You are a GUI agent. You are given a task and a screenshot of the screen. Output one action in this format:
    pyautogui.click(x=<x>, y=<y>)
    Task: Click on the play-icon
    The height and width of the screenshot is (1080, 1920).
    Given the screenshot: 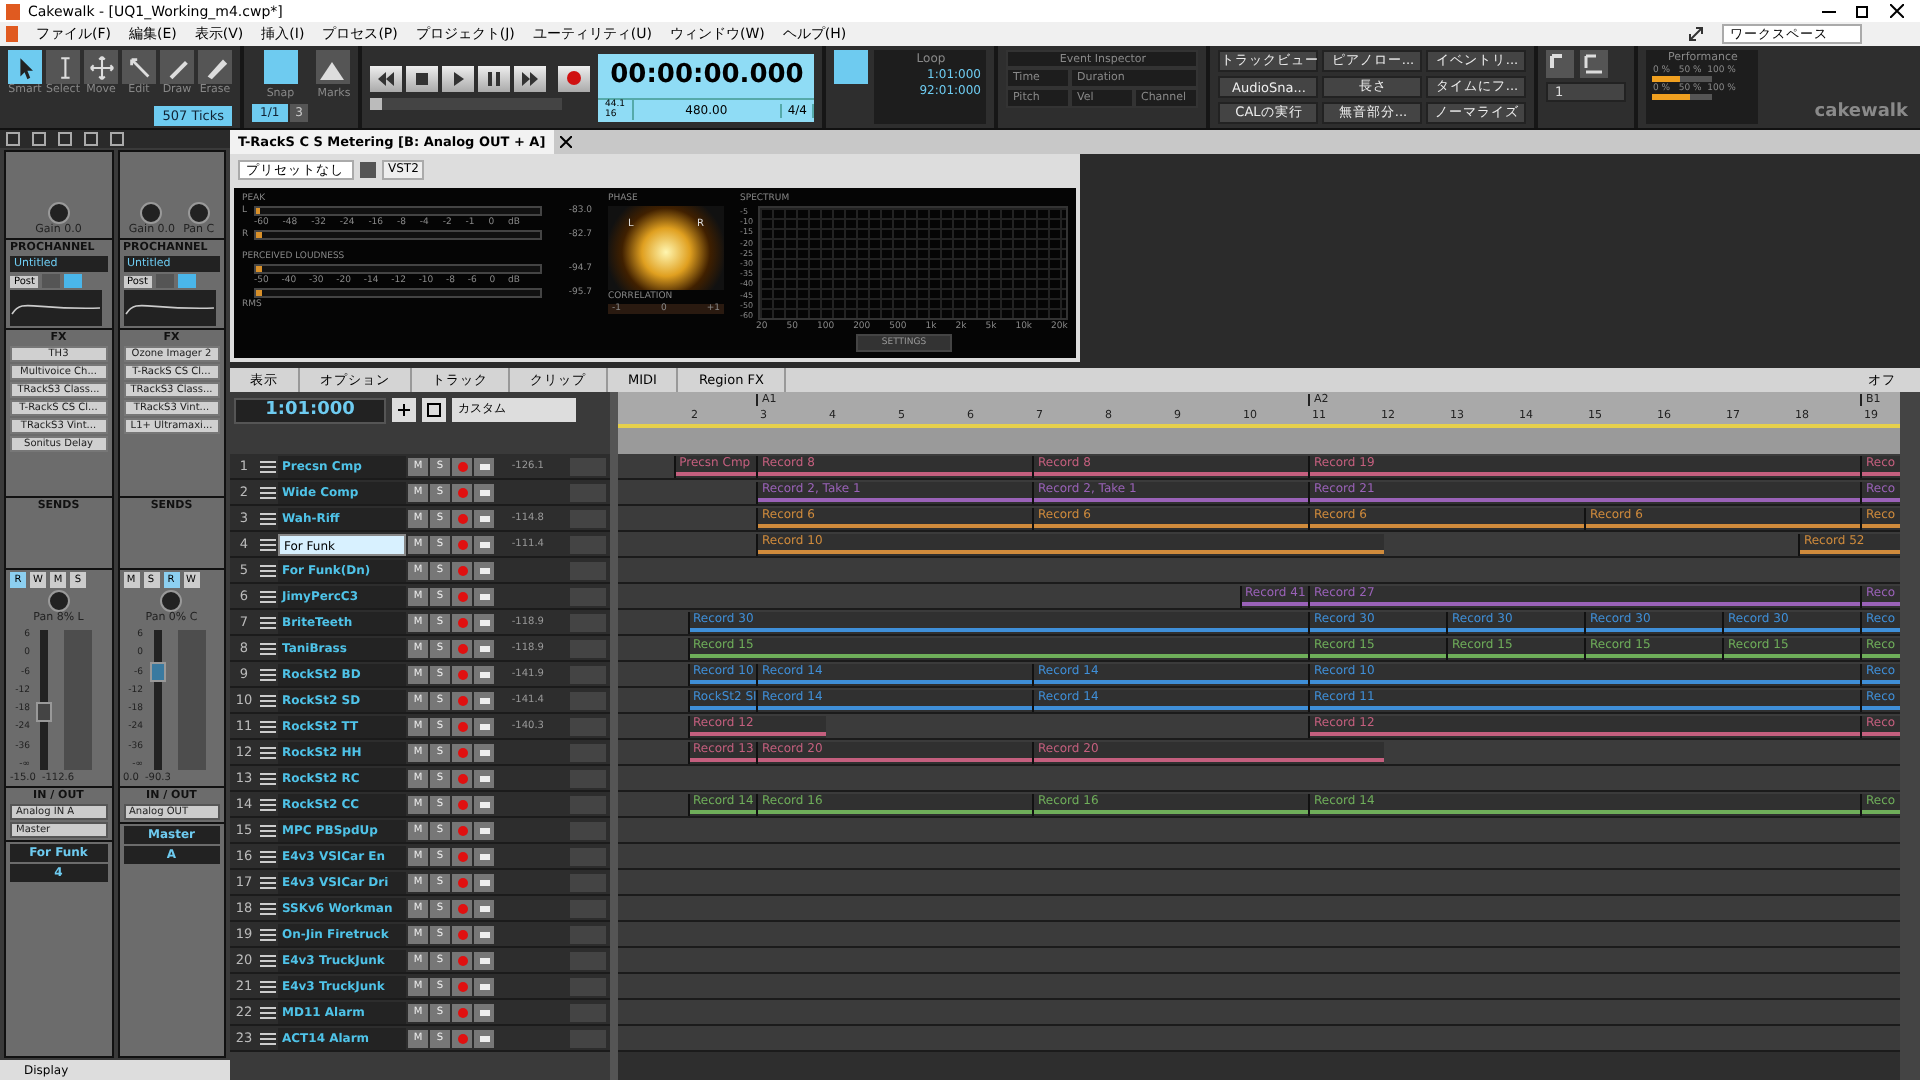 What is the action you would take?
    pyautogui.click(x=458, y=78)
    